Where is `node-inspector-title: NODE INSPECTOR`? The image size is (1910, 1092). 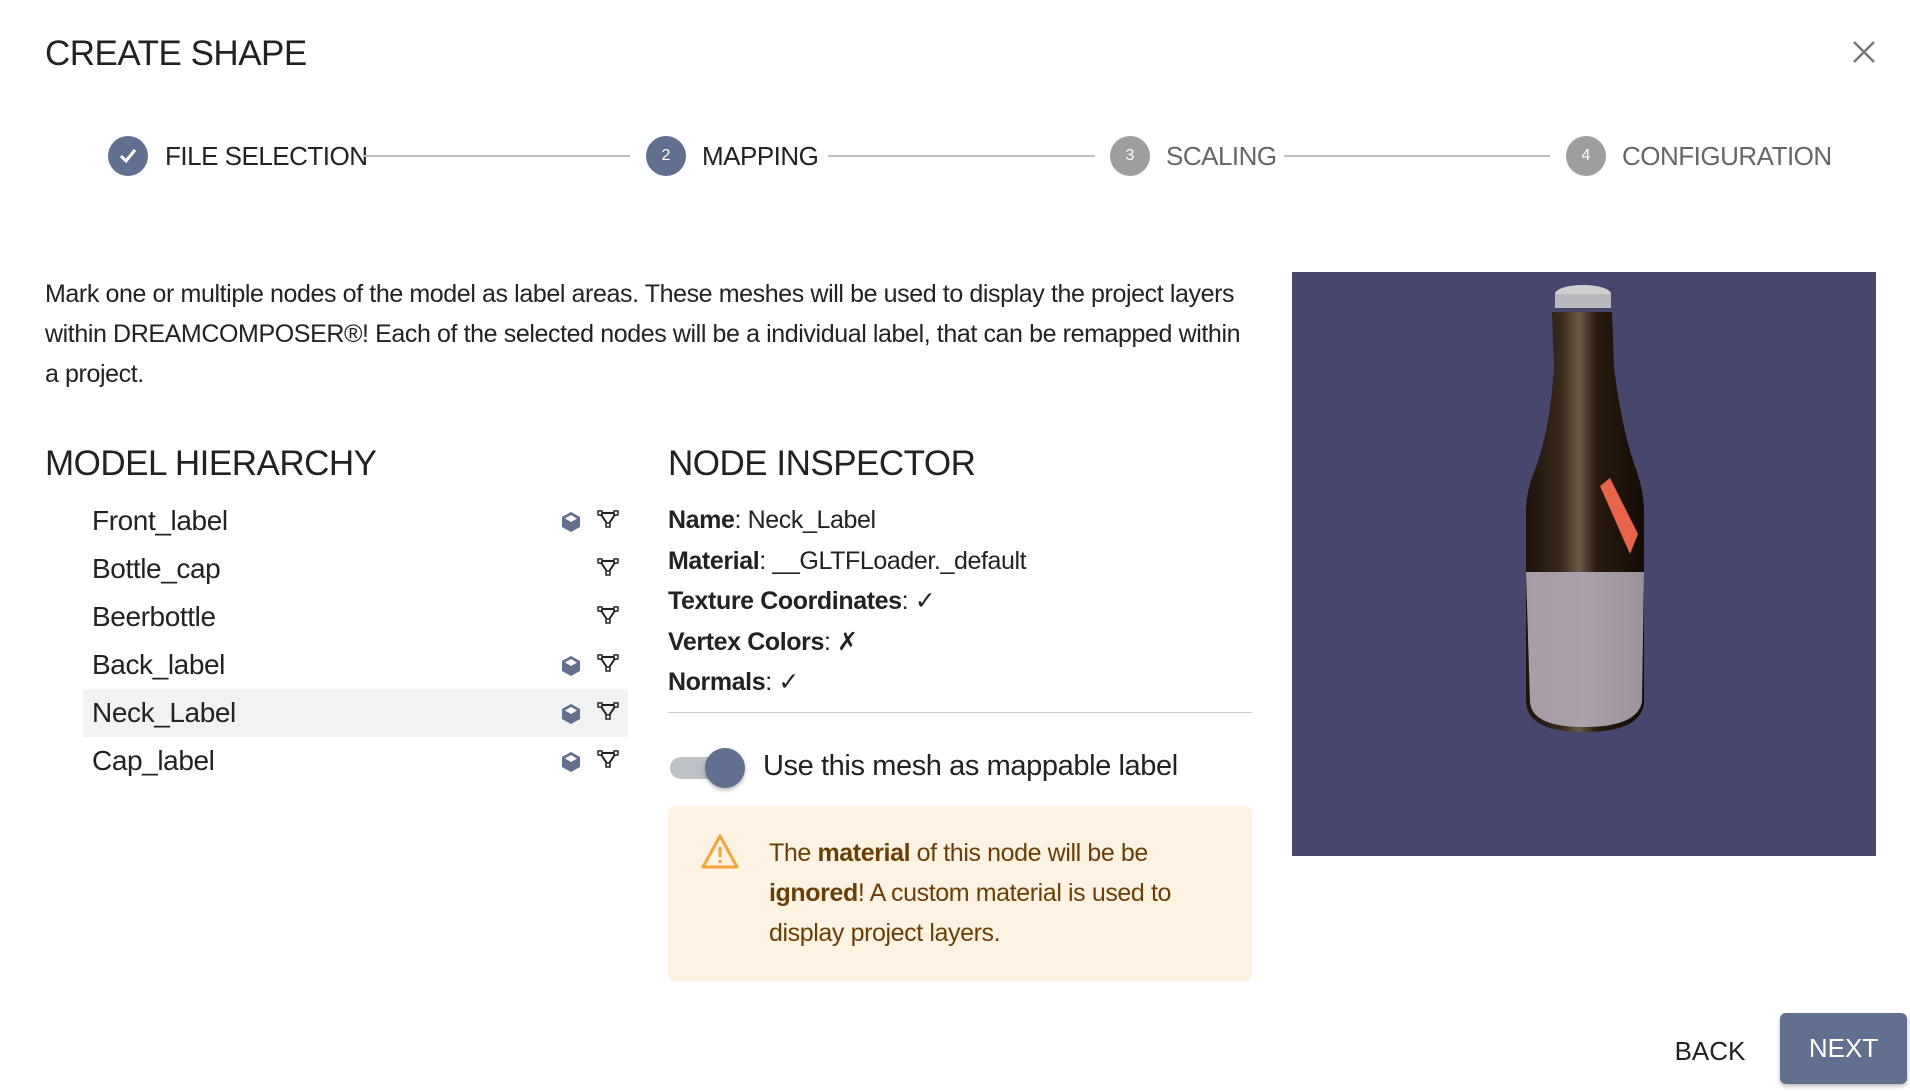 node-inspector-title: NODE INSPECTOR is located at coordinates (822, 463).